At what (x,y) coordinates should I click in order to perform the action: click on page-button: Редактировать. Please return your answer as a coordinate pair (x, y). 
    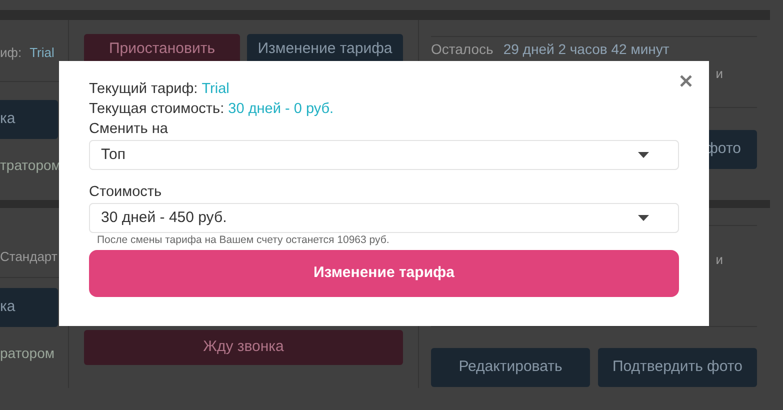
    Looking at the image, I should click on (510, 367).